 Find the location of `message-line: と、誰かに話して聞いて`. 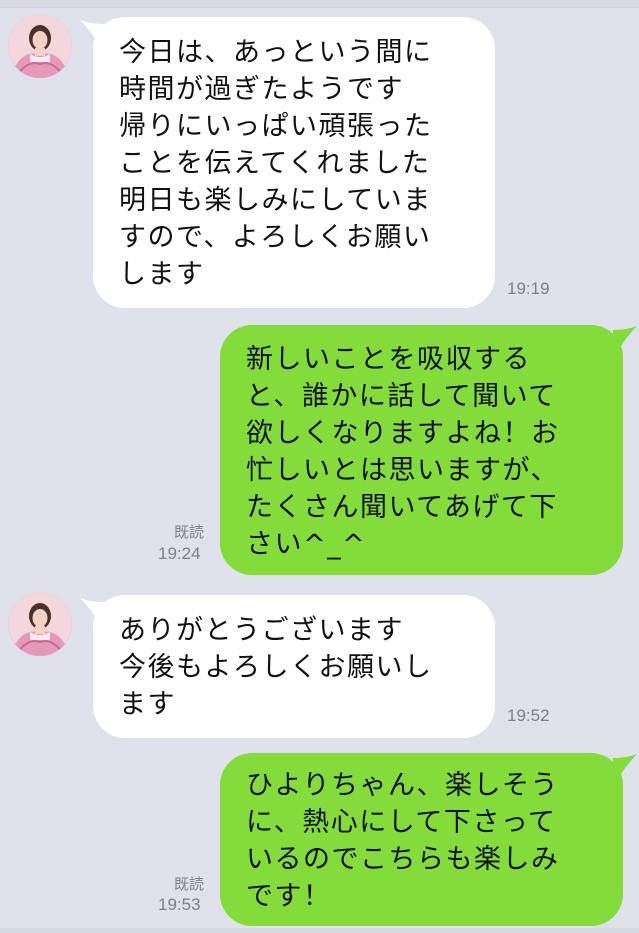

message-line: と、誰かに話して聞いて is located at coordinates (401, 396).